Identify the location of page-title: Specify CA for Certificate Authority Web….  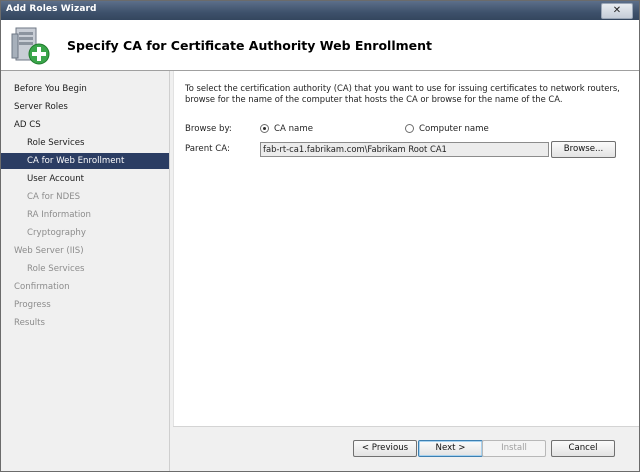
(250, 45).